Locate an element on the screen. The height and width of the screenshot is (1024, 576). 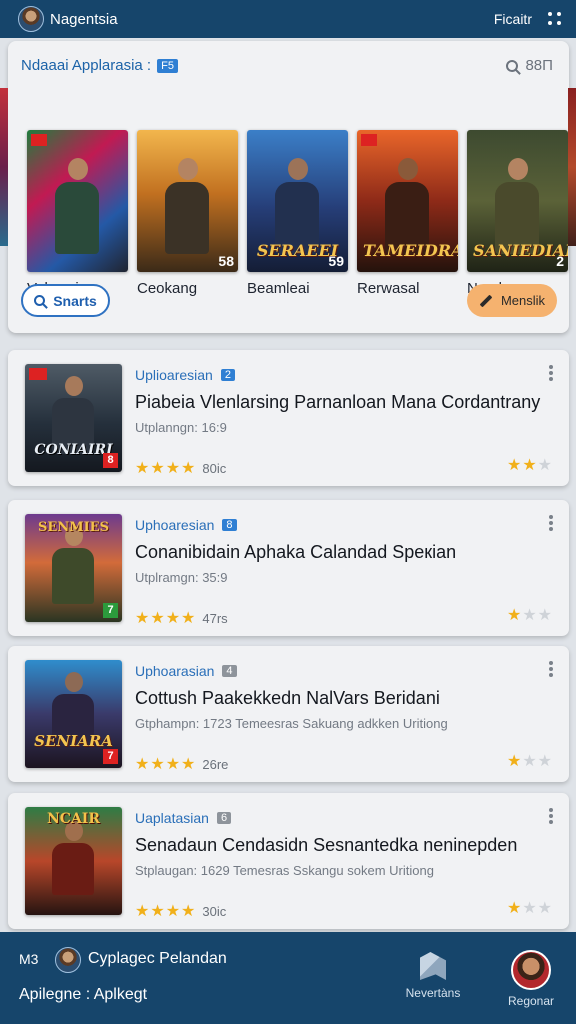
rating-value: 30ic is located at coordinates (214, 911).